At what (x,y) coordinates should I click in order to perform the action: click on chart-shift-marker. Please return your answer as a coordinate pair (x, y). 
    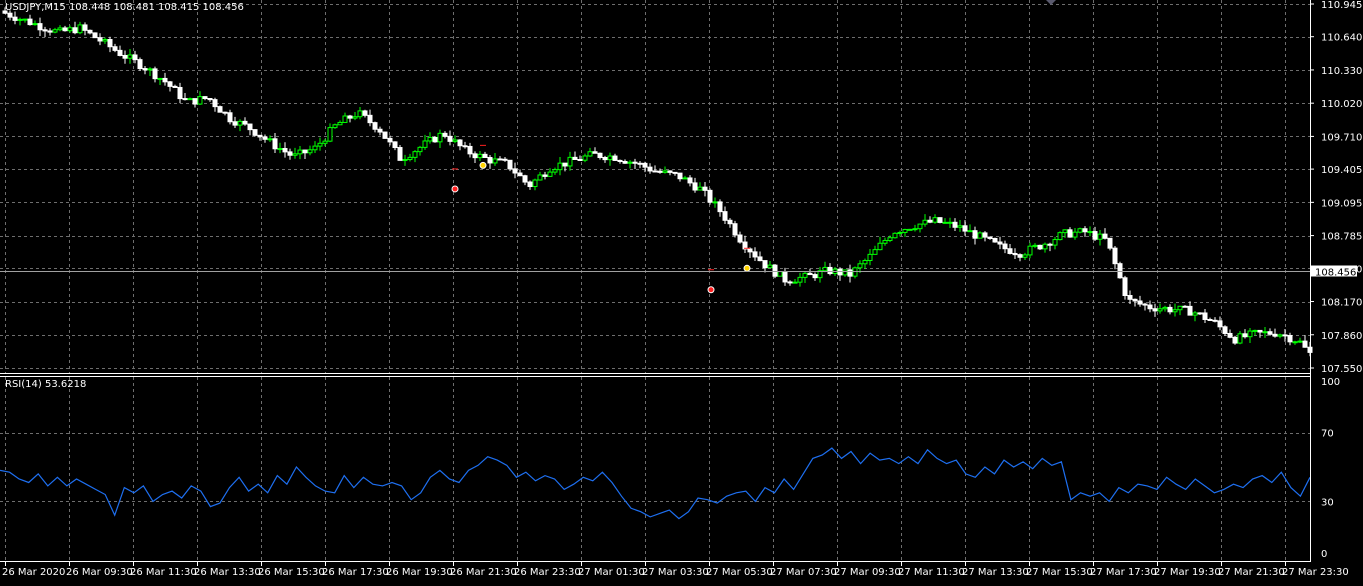
    Looking at the image, I should click on (1051, 2).